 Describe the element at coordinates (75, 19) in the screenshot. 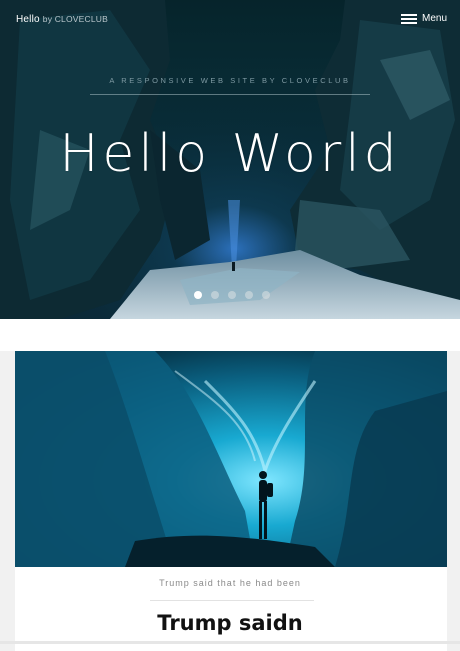

I see `brand-byline: by CLOVECLUB` at that location.